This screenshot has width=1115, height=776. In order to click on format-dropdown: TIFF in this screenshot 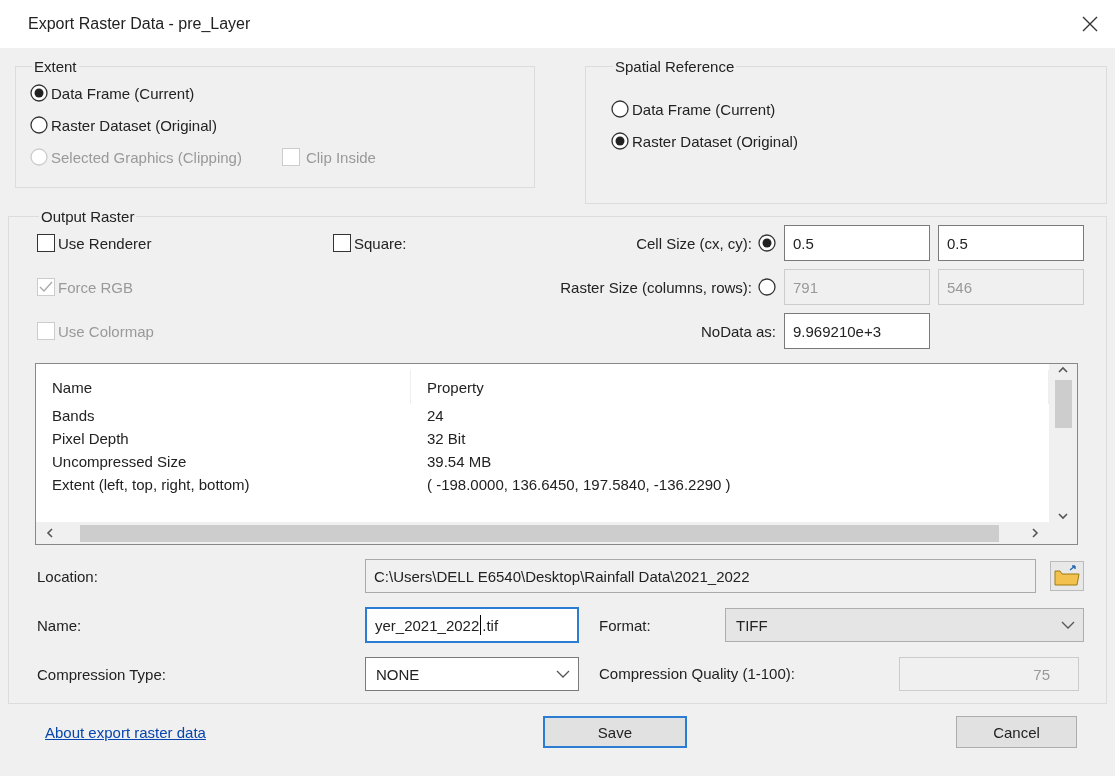, I will do `click(904, 625)`.